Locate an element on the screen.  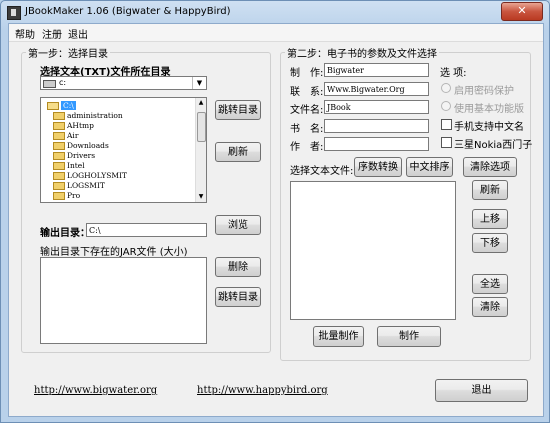
text-file-list is located at coordinates (373, 250).